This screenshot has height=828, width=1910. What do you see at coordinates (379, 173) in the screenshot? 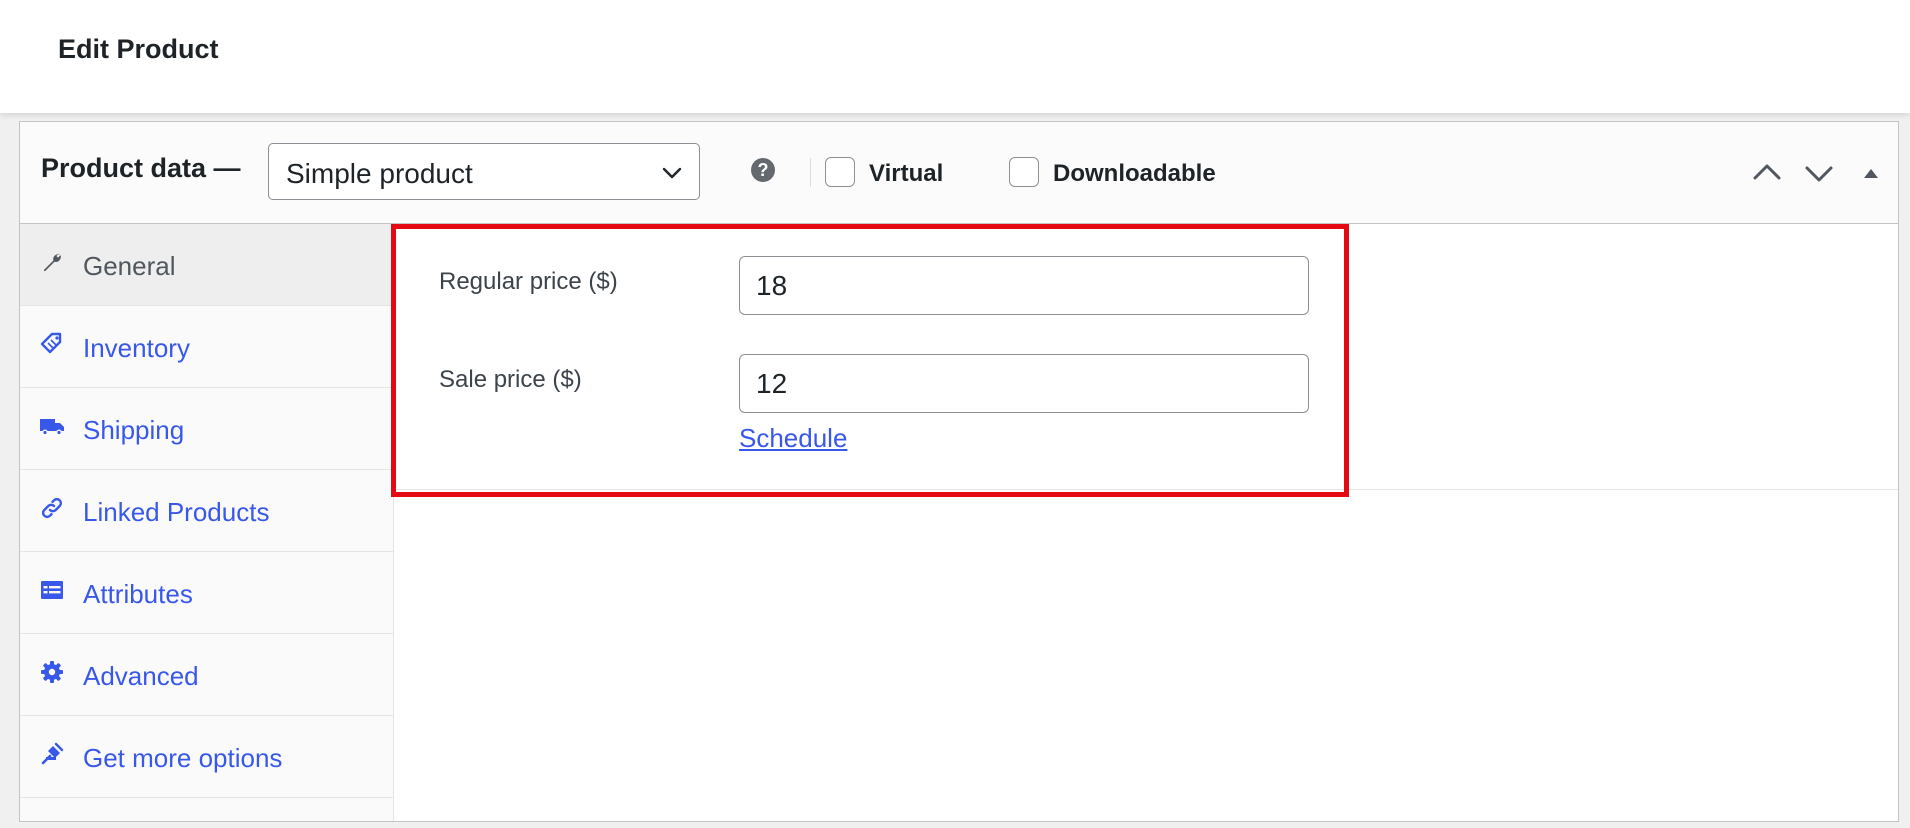
I see `product-type-value: Simple product` at bounding box center [379, 173].